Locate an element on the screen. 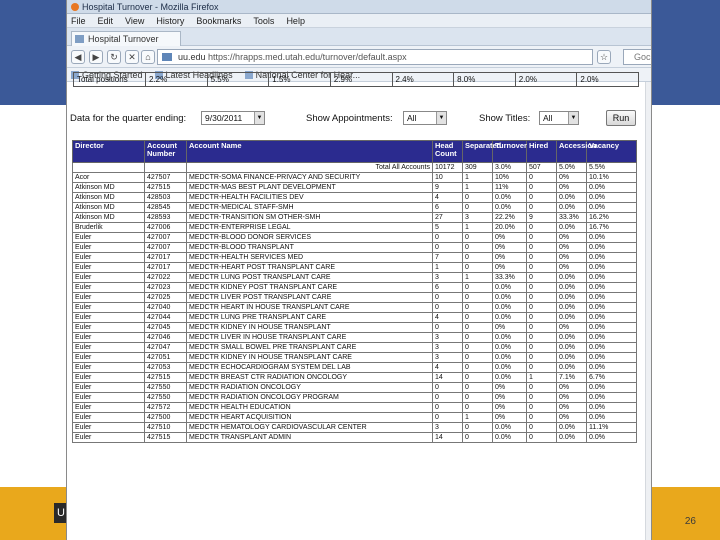 This screenshot has width=720, height=540. cell-account-name: MEDCTR KIDNEY POST TRANSPLANT CARE is located at coordinates (309, 287).